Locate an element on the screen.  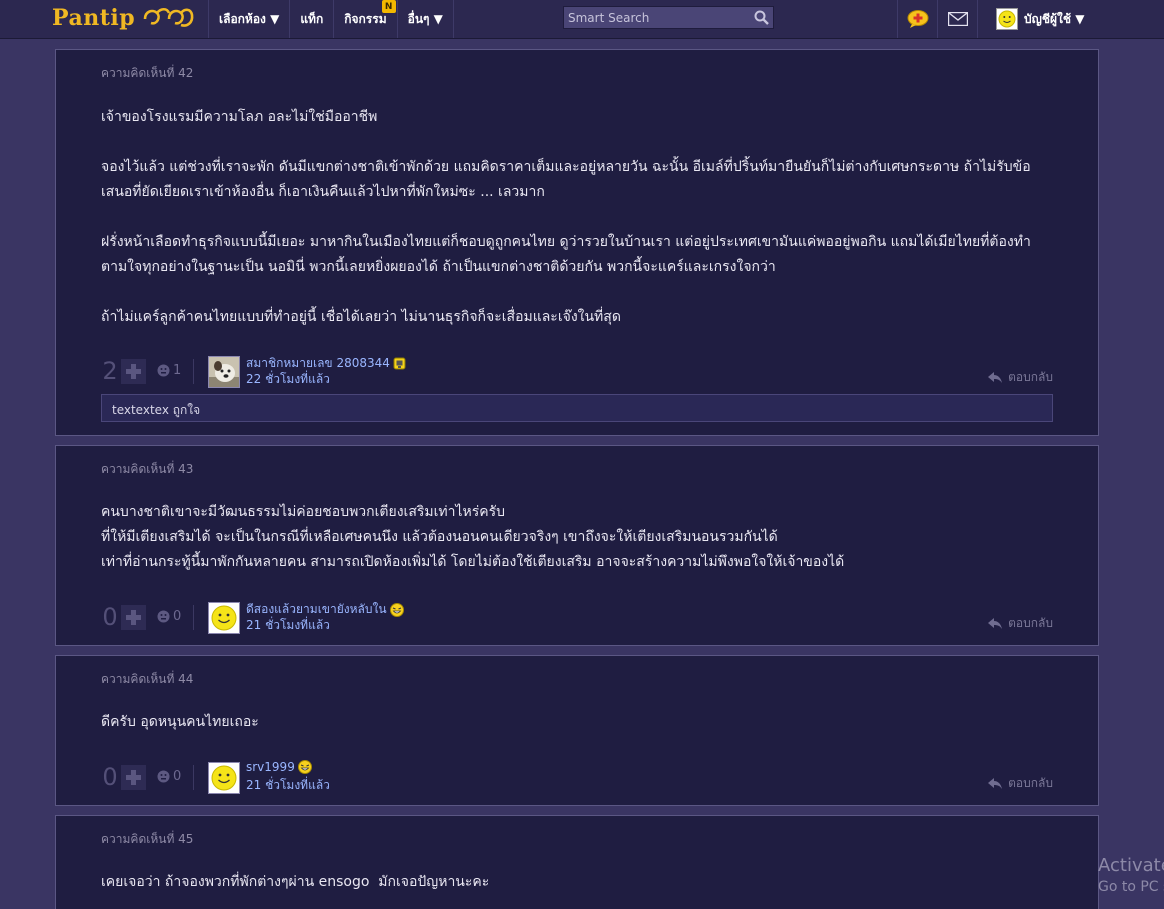
nav-activities: กิจกรรม N is located at coordinates (364, 19).